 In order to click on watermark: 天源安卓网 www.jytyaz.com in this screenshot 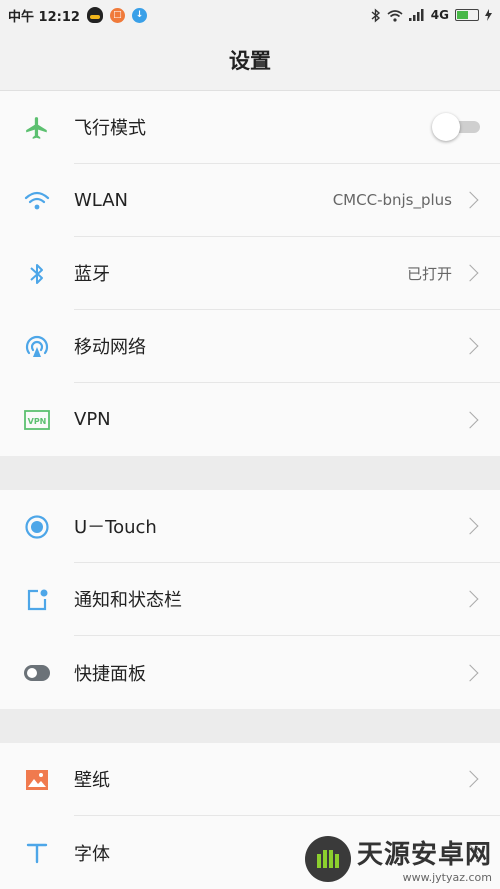, I will do `click(400, 859)`.